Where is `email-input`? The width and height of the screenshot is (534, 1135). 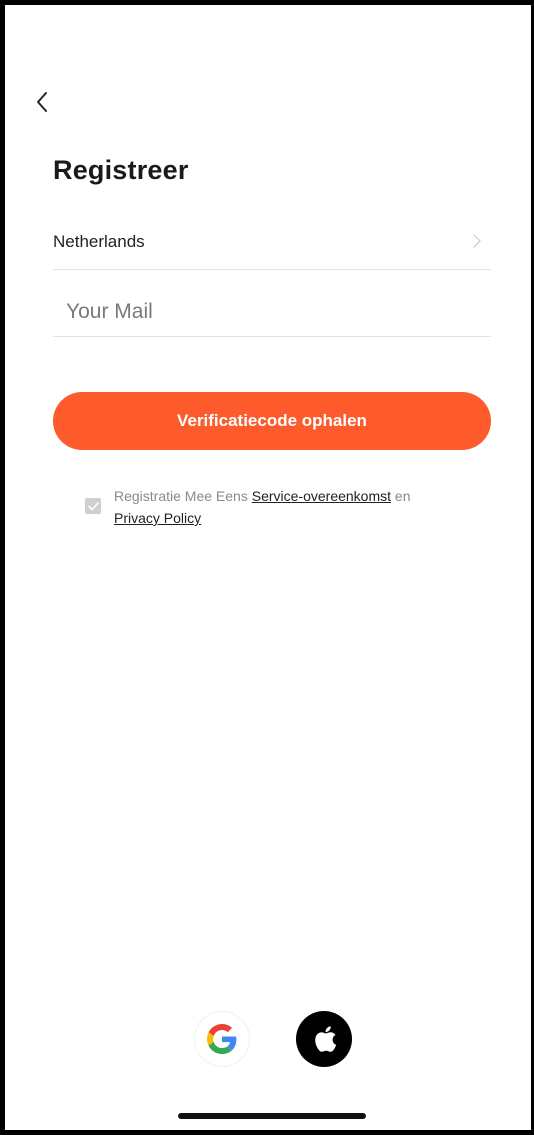 email-input is located at coordinates (269, 312).